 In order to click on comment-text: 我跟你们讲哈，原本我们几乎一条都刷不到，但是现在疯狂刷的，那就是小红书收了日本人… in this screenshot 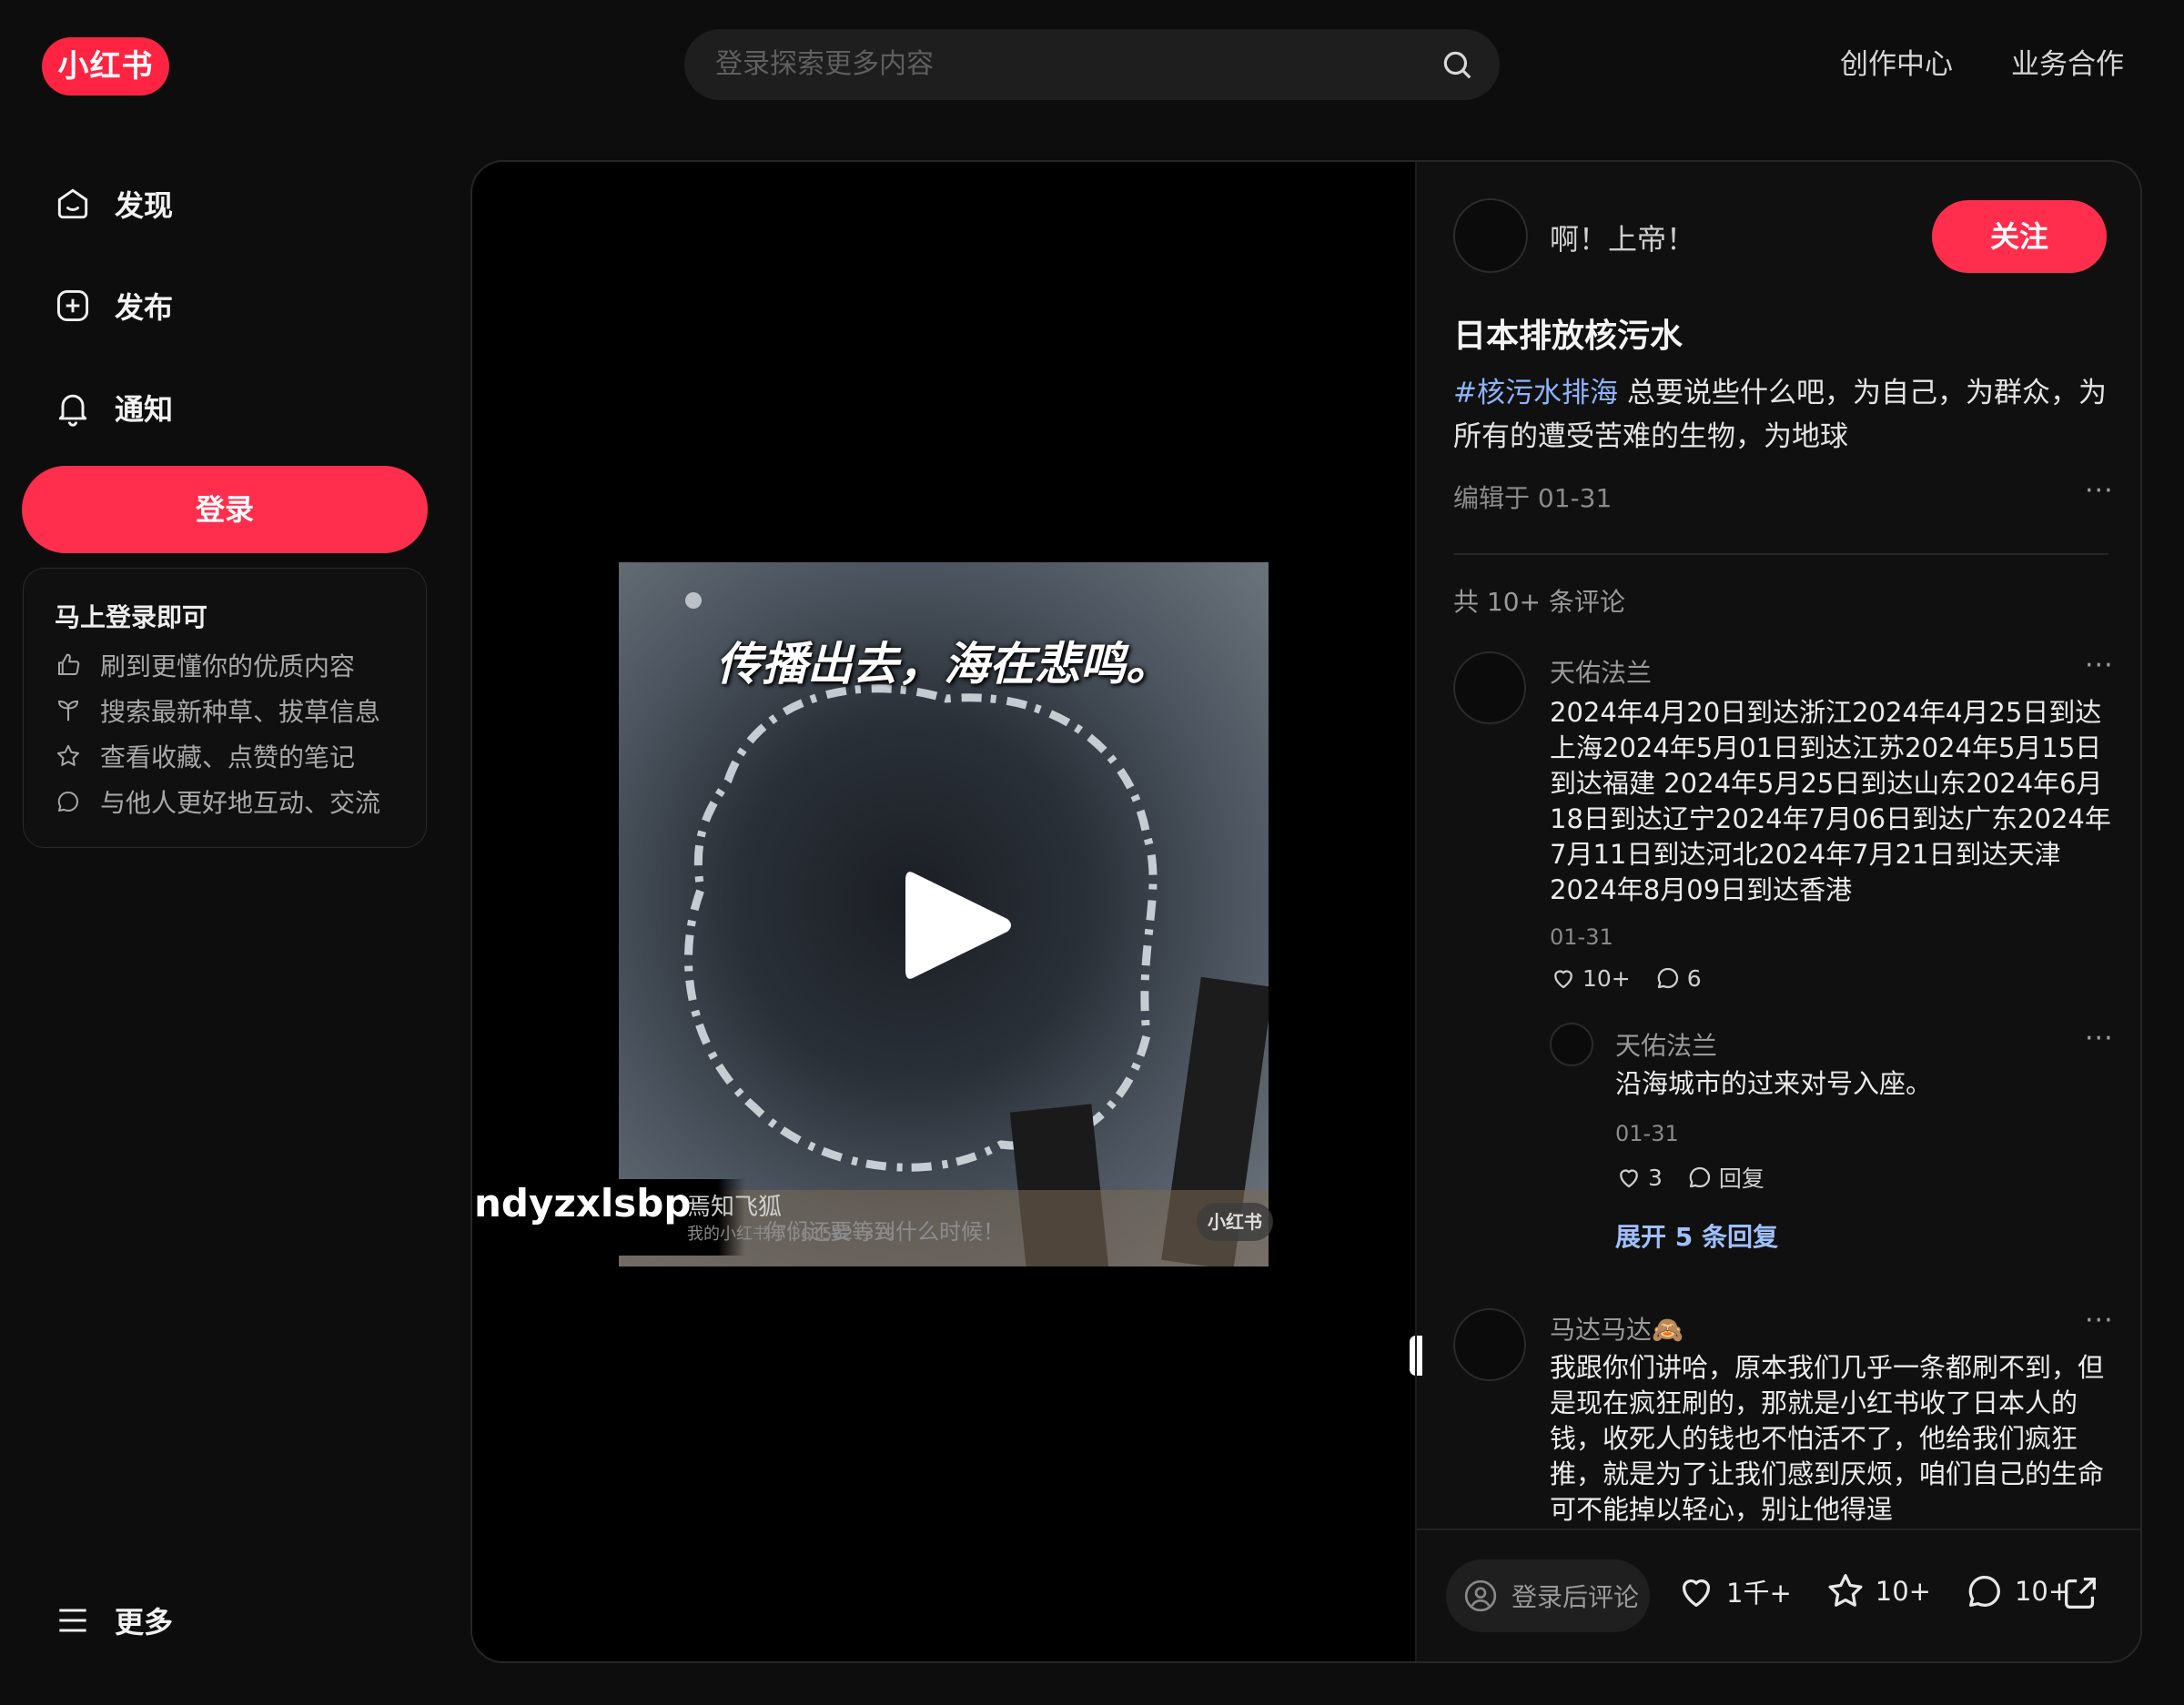, I will do `click(1828, 1437)`.